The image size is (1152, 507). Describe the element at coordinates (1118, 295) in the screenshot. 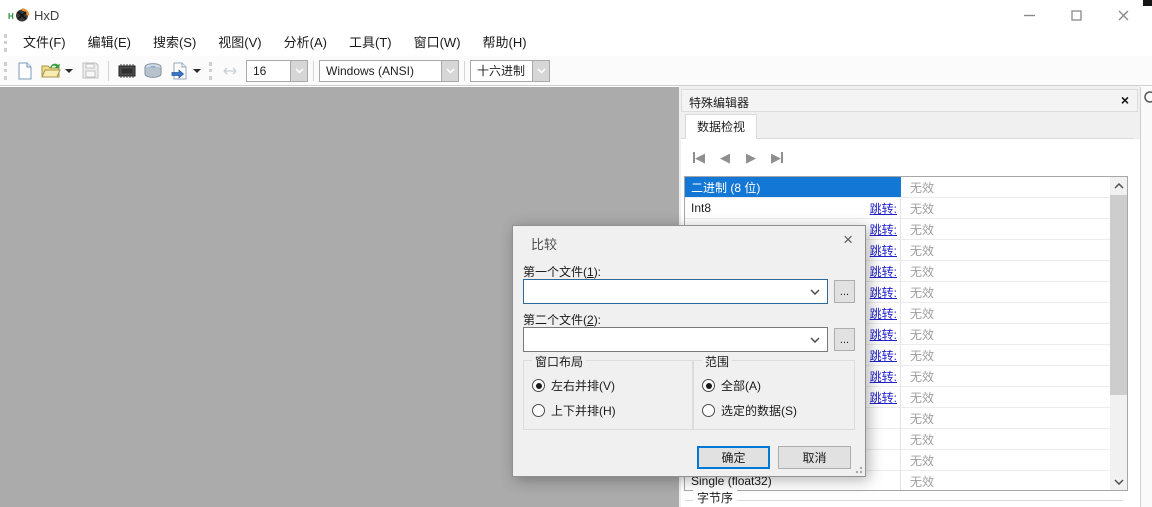

I see `scrollbar-thumb` at that location.